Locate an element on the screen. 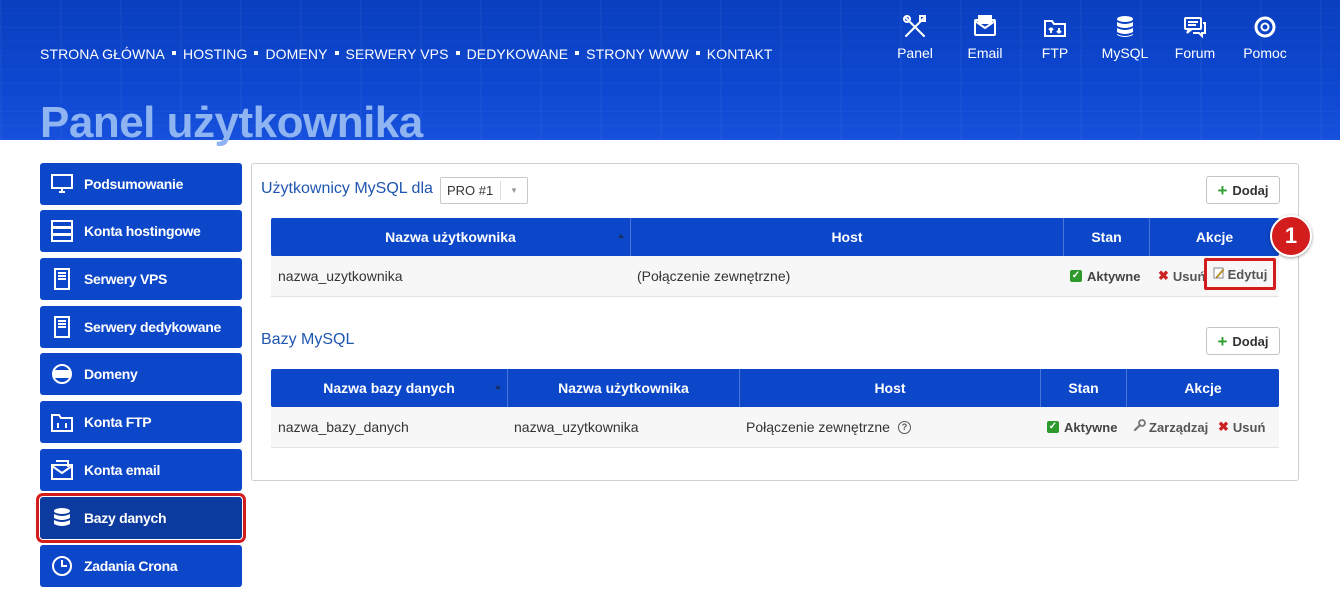 The width and height of the screenshot is (1340, 591). col-host-label: Host is located at coordinates (847, 237).